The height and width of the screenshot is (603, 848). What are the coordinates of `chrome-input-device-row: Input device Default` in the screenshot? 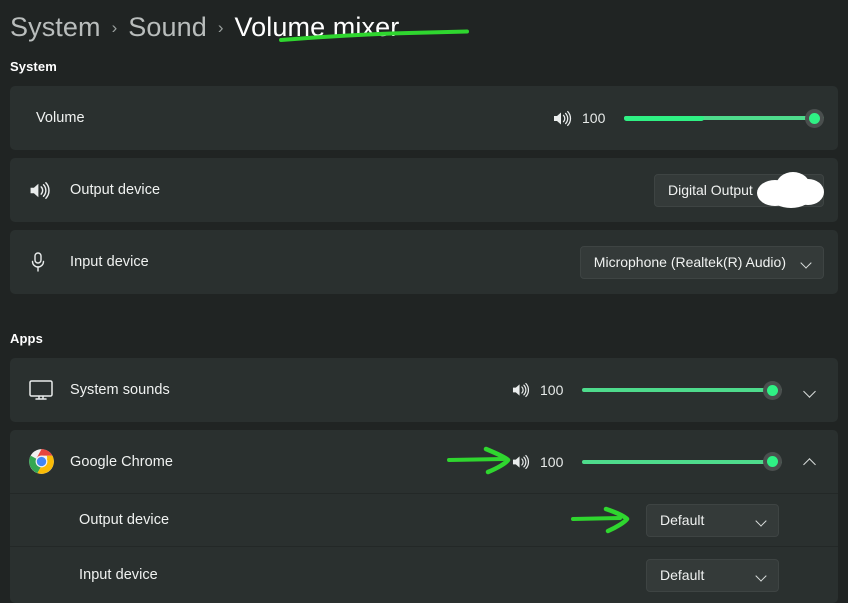 It's located at (424, 575).